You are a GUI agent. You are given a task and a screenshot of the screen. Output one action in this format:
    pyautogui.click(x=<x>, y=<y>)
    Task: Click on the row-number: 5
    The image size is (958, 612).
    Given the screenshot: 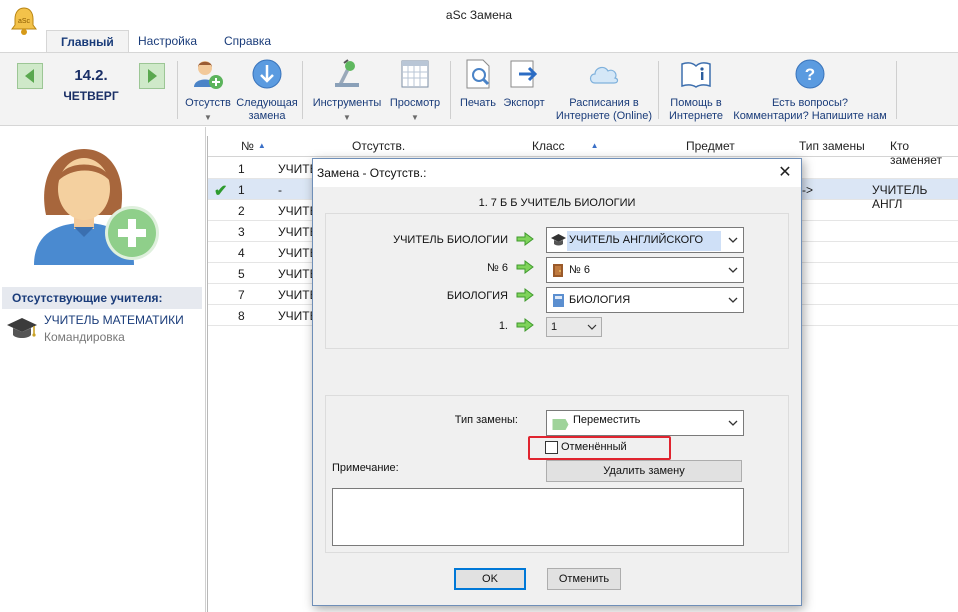 What is the action you would take?
    pyautogui.click(x=241, y=274)
    